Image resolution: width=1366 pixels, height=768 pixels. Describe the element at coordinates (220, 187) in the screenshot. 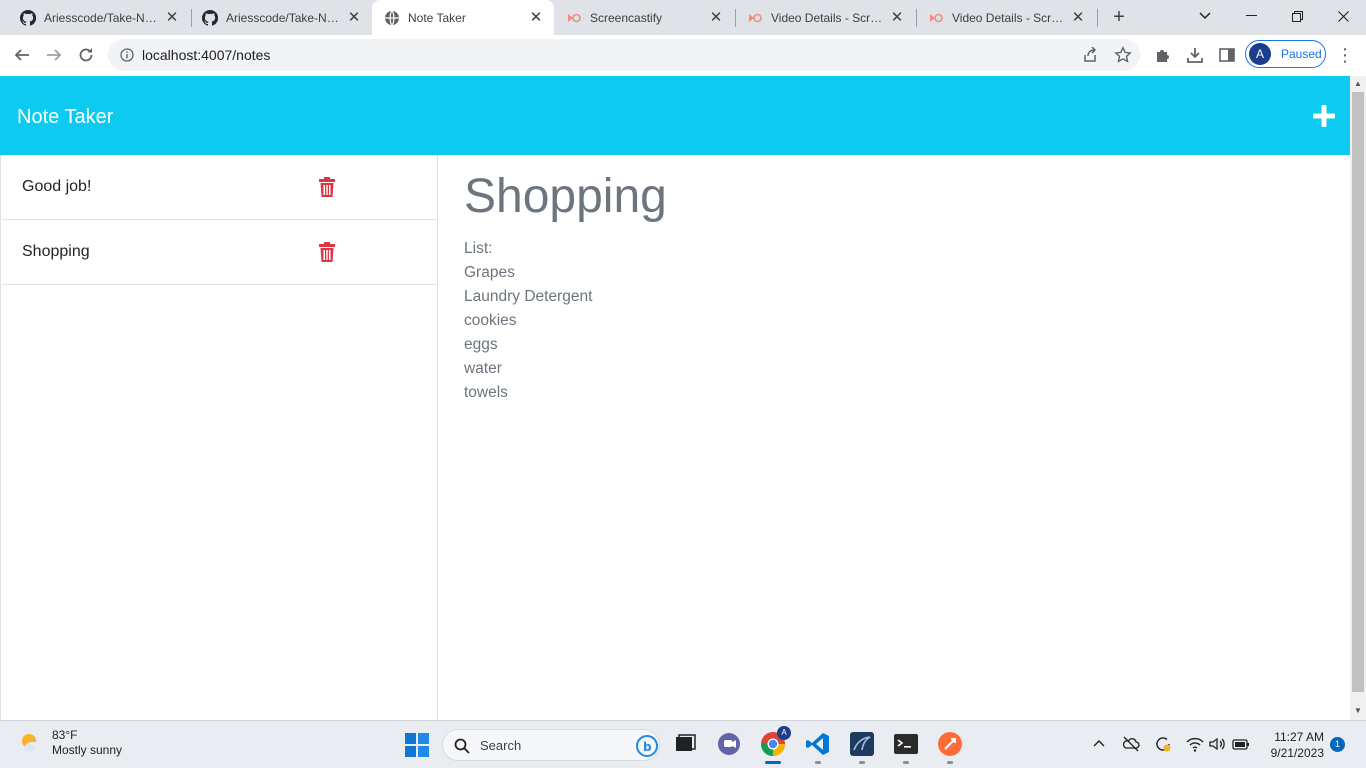

I see `list-item: Good job!` at that location.